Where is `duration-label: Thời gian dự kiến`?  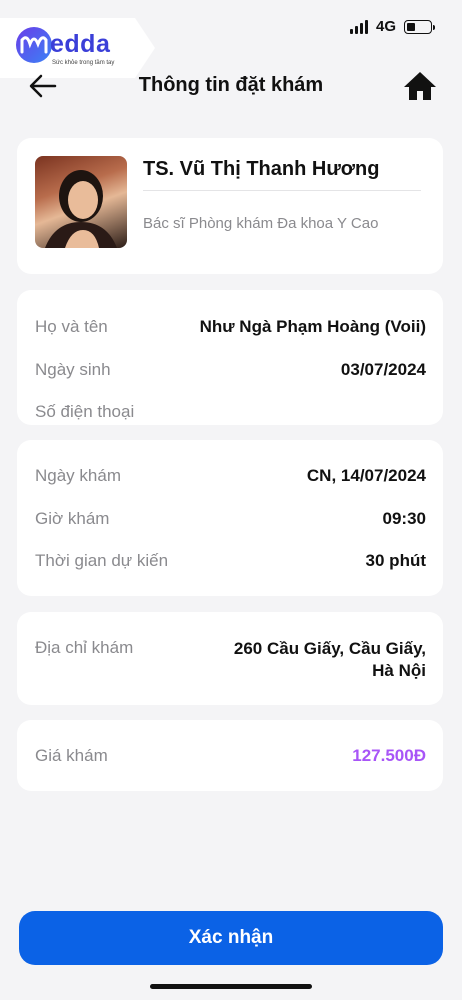 duration-label: Thời gian dự kiến is located at coordinates (102, 560).